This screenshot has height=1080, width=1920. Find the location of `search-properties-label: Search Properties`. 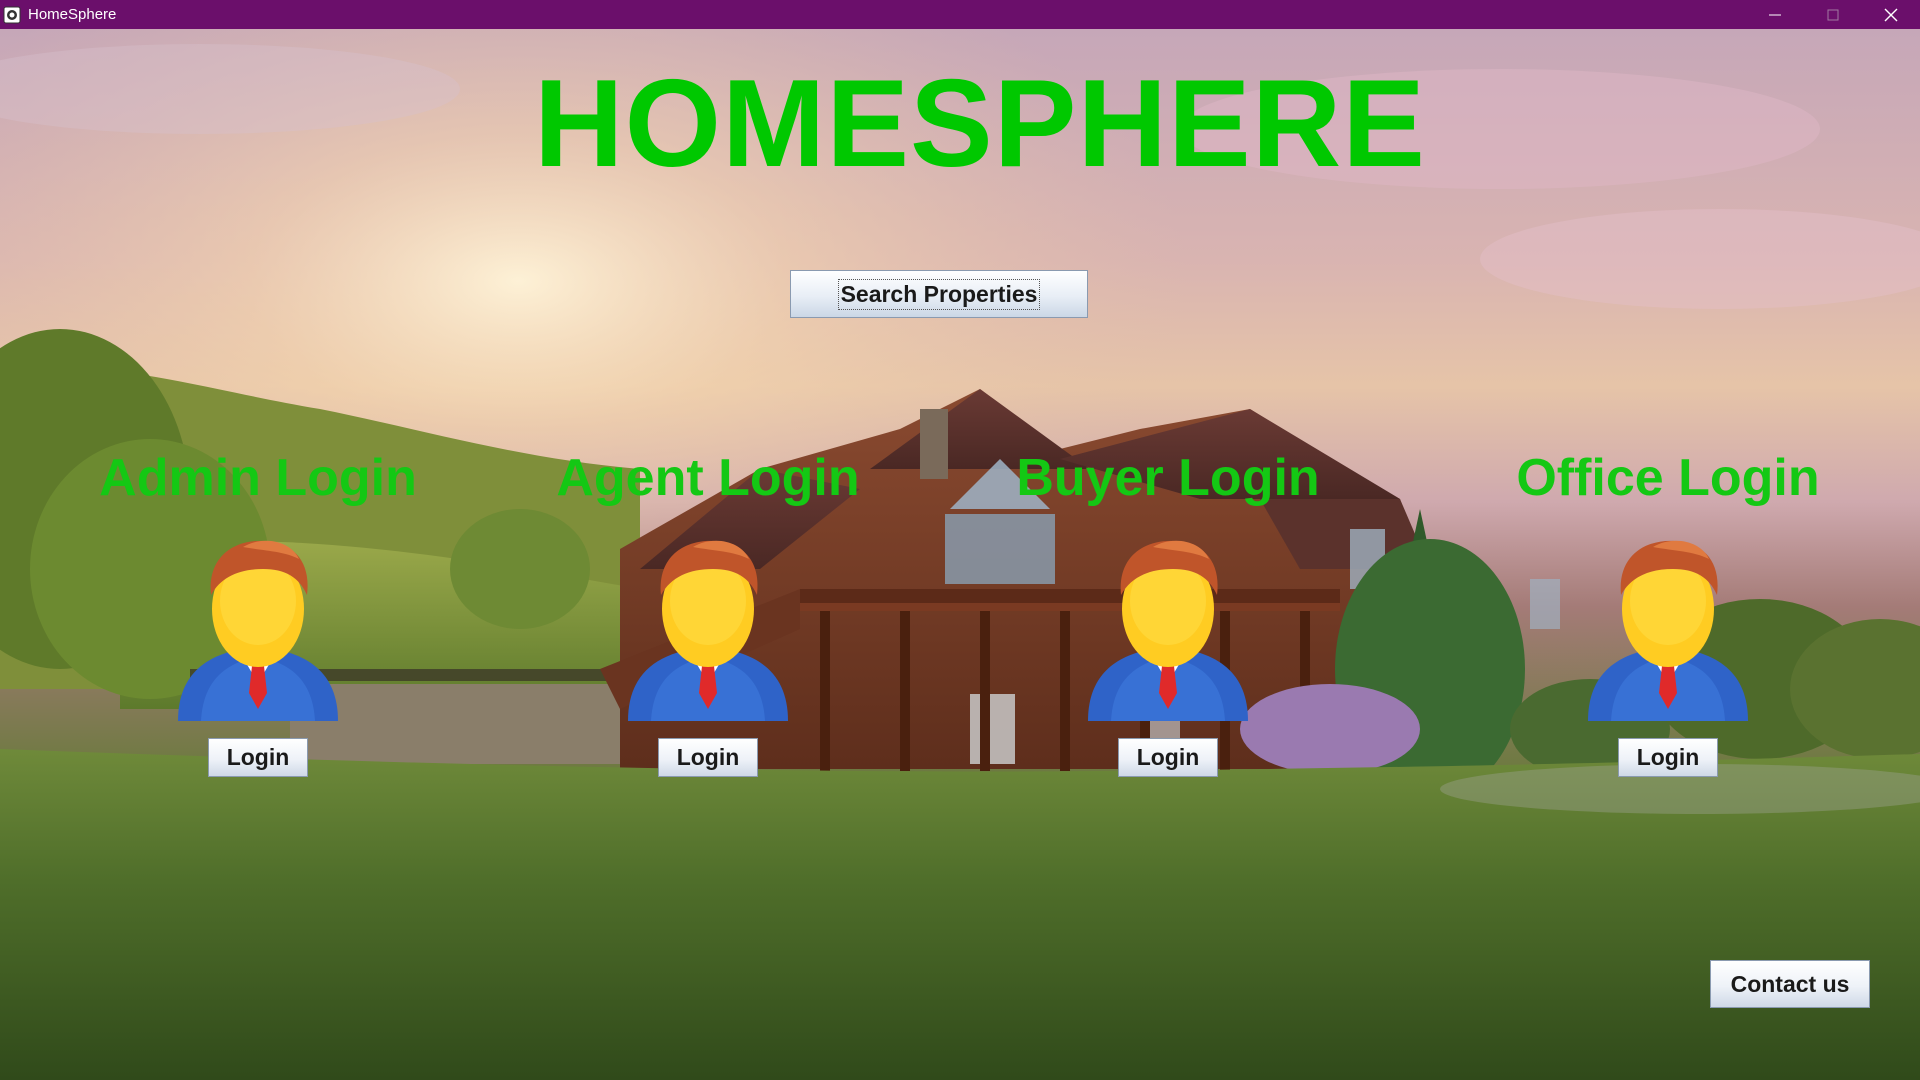

search-properties-label: Search Properties is located at coordinates (939, 294).